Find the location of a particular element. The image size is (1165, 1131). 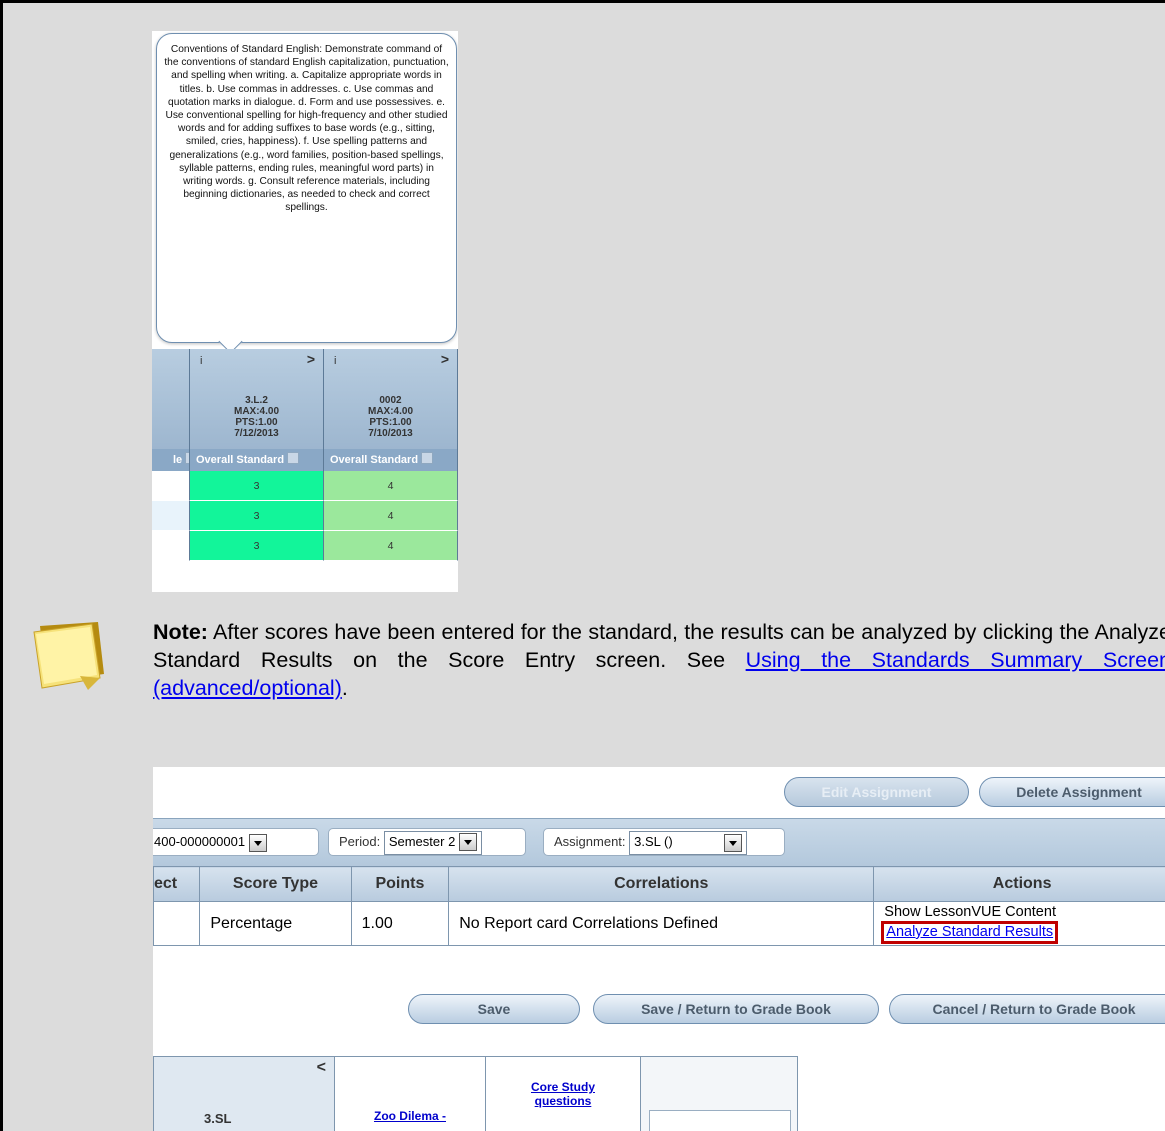

cell-points: 1.00 is located at coordinates (400, 923).